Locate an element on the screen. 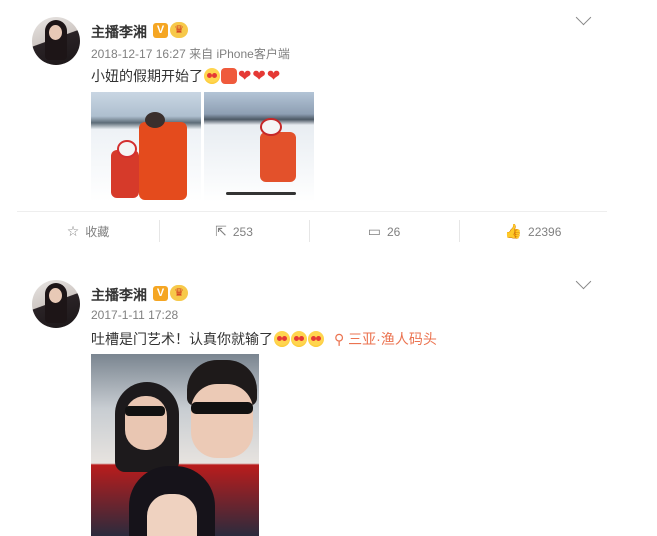 This screenshot has height=536, width=657. post-text: 吐槽是门艺术！认真你就输了 ⚲ 三亚·渔人码头 is located at coordinates (264, 339).